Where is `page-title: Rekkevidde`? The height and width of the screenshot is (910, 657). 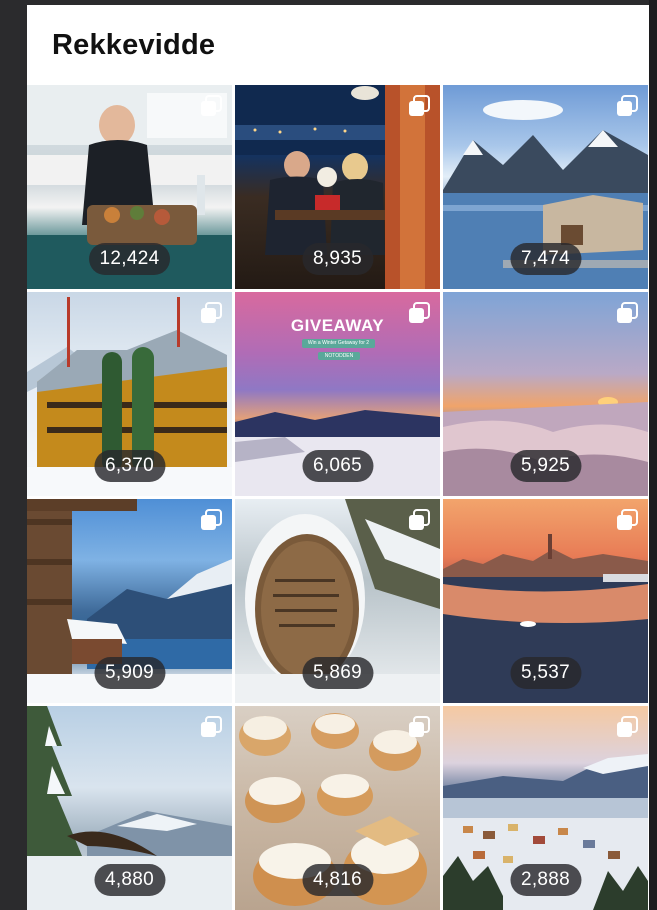
page-title: Rekkevidde is located at coordinates (134, 45).